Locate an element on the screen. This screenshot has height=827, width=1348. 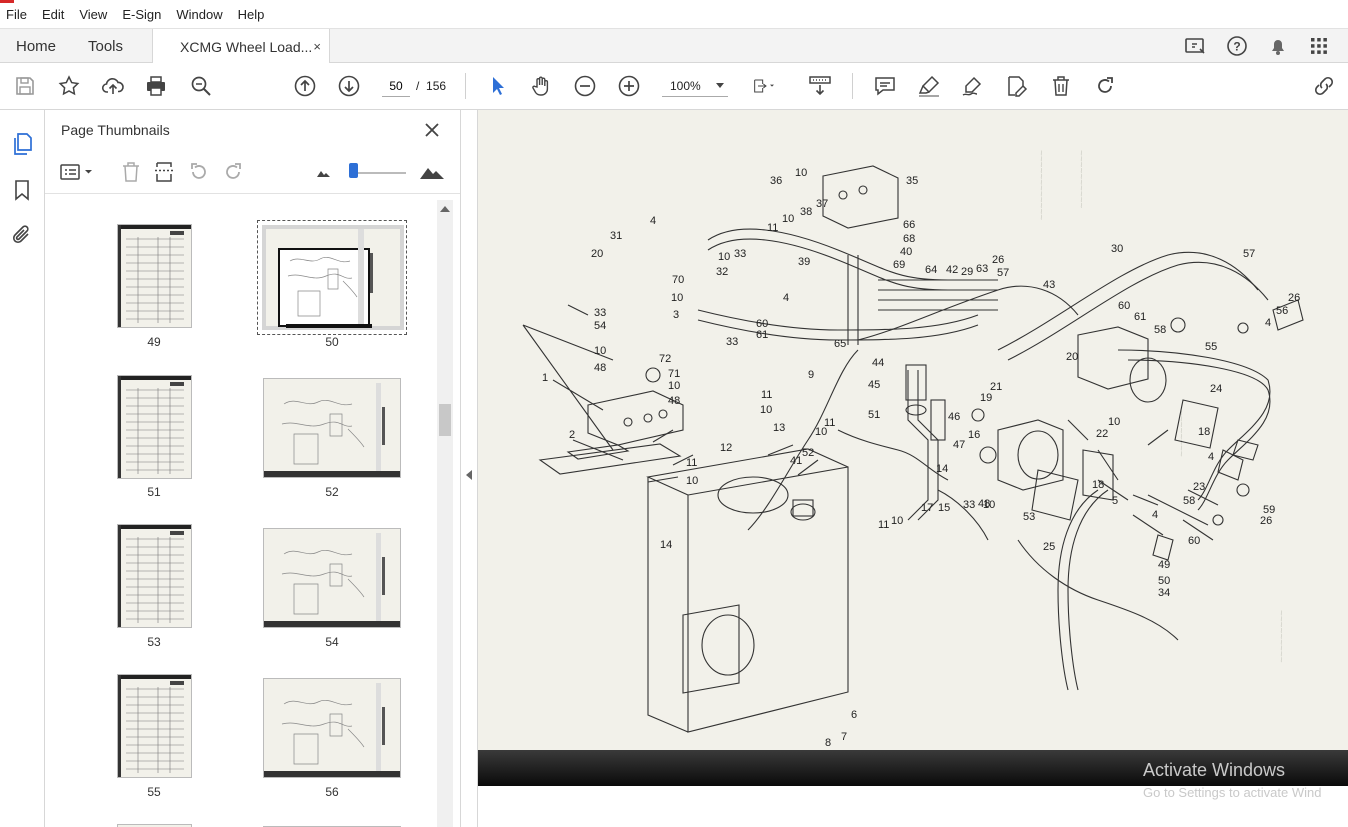
thumbnail-size-slider is located at coordinates (378, 173).